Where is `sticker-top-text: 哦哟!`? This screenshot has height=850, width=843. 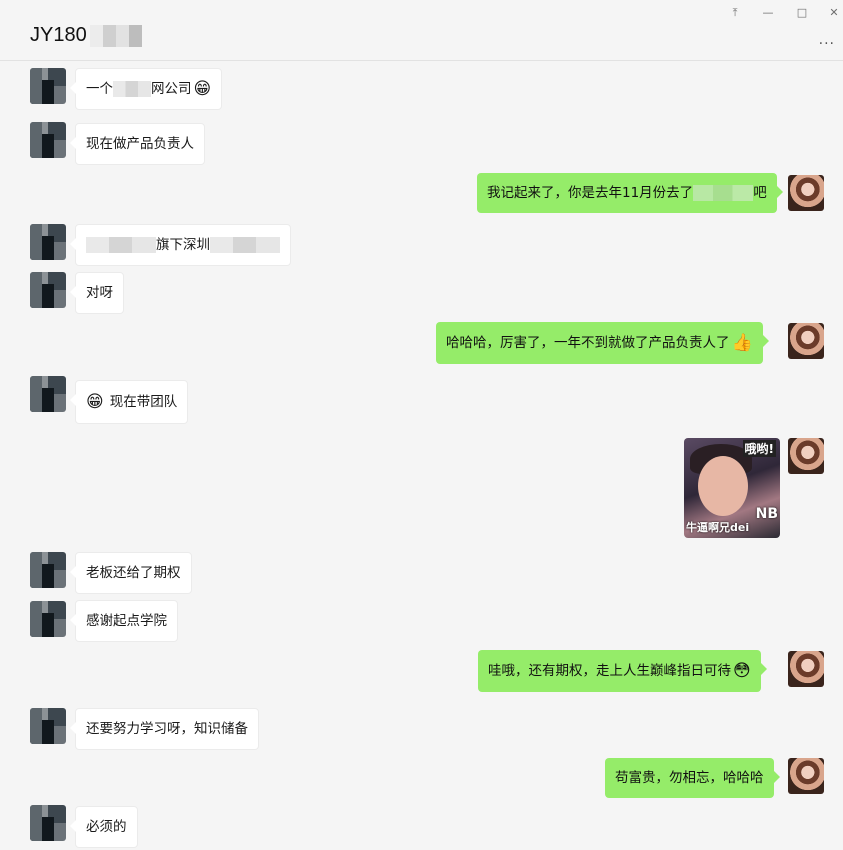 sticker-top-text: 哦哟! is located at coordinates (759, 448).